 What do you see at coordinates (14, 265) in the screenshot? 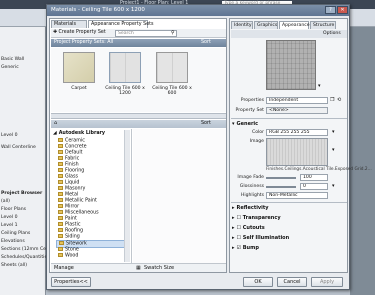
I see `bg-item: Sheets (all)` at bounding box center [14, 265].